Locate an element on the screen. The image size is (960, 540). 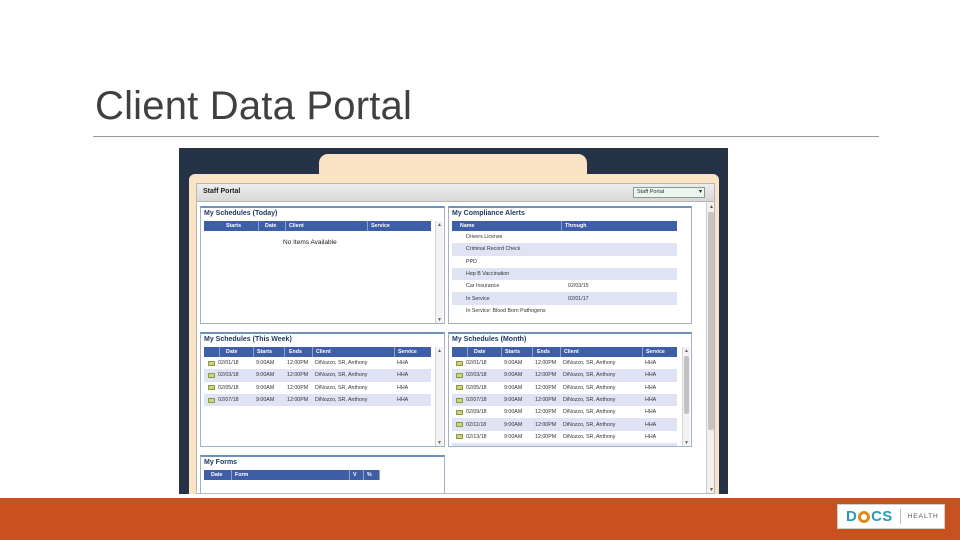
cell-name: Criminal Record Check is located at coordinates (493, 249).